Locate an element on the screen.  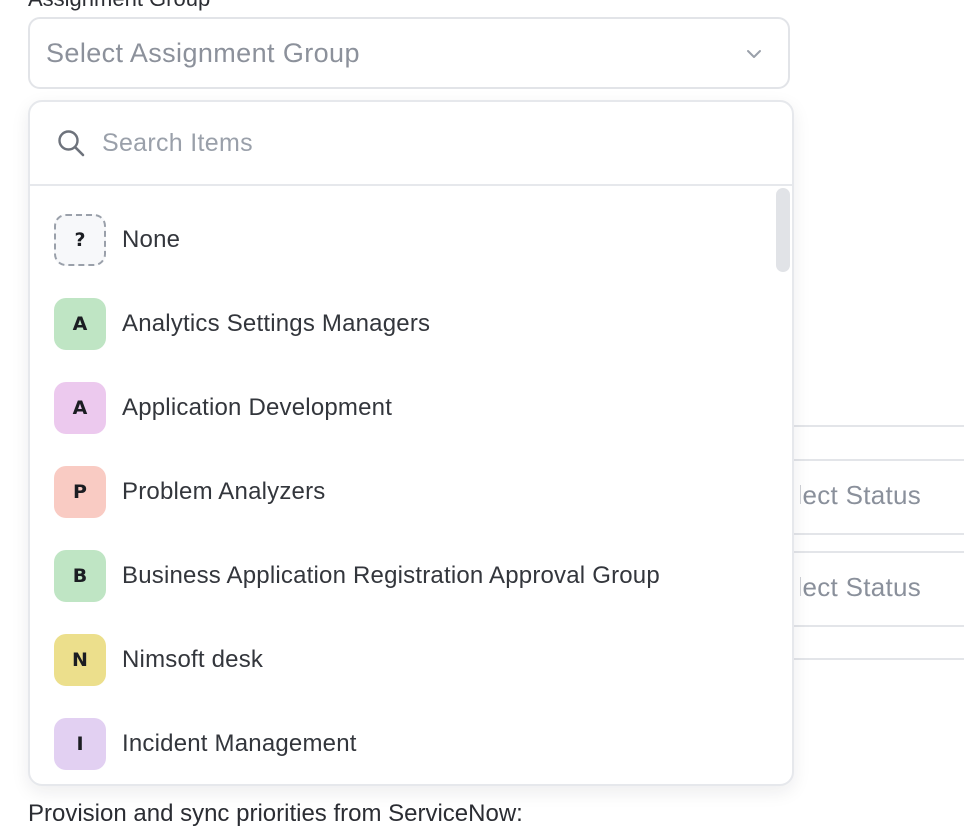
search-icon is located at coordinates (71, 143).